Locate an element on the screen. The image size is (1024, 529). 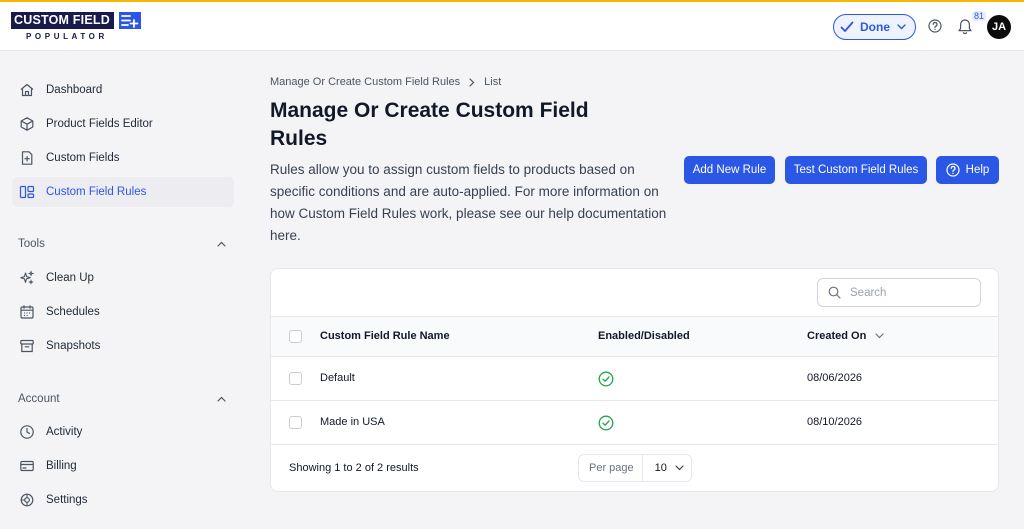
help-button-label: Help is located at coordinates (977, 170).